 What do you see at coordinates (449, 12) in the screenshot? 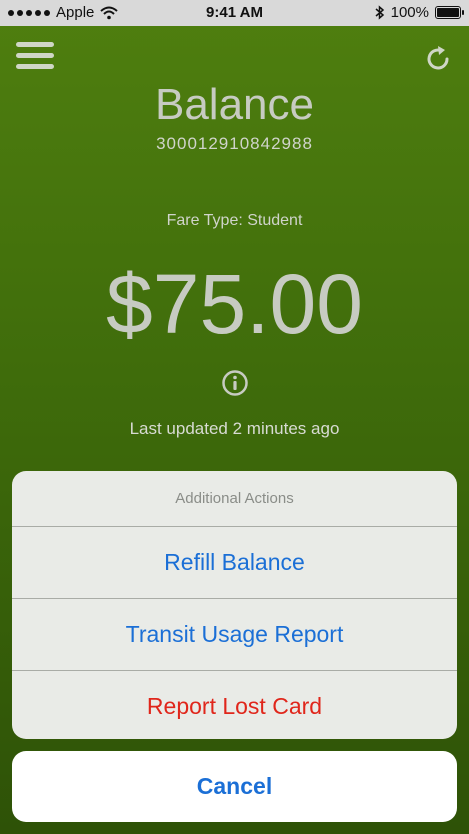
I see `battery-icon` at bounding box center [449, 12].